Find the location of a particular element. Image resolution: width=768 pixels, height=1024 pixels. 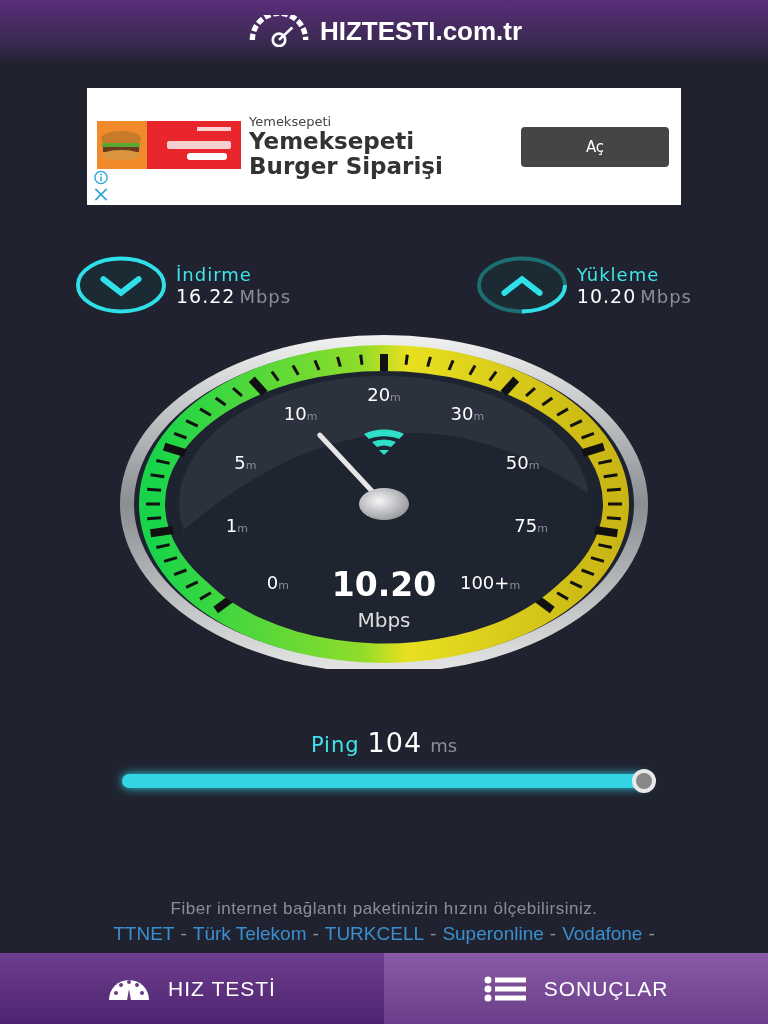

advertiser-name: Yemeksepeti is located at coordinates (291, 121).